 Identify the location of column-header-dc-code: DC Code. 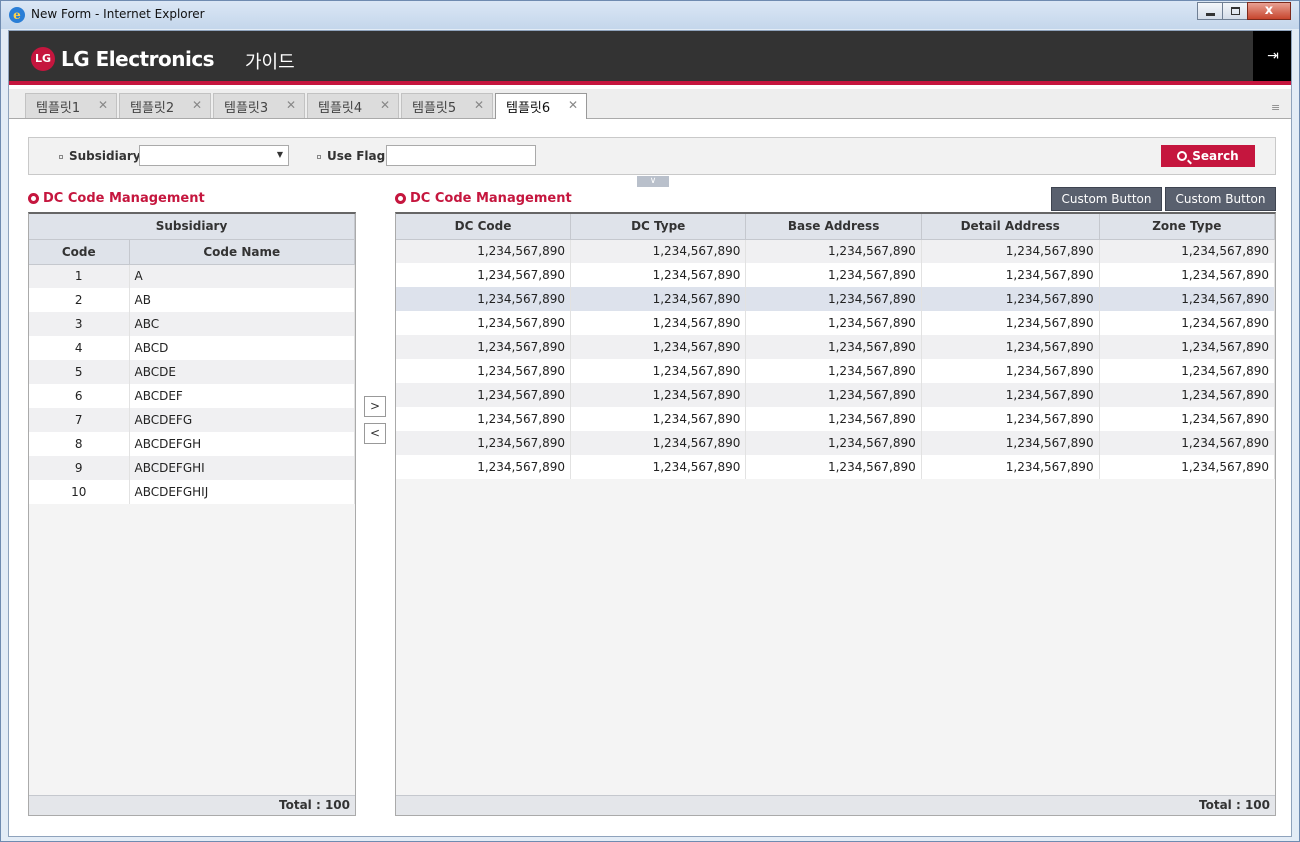
(483, 227).